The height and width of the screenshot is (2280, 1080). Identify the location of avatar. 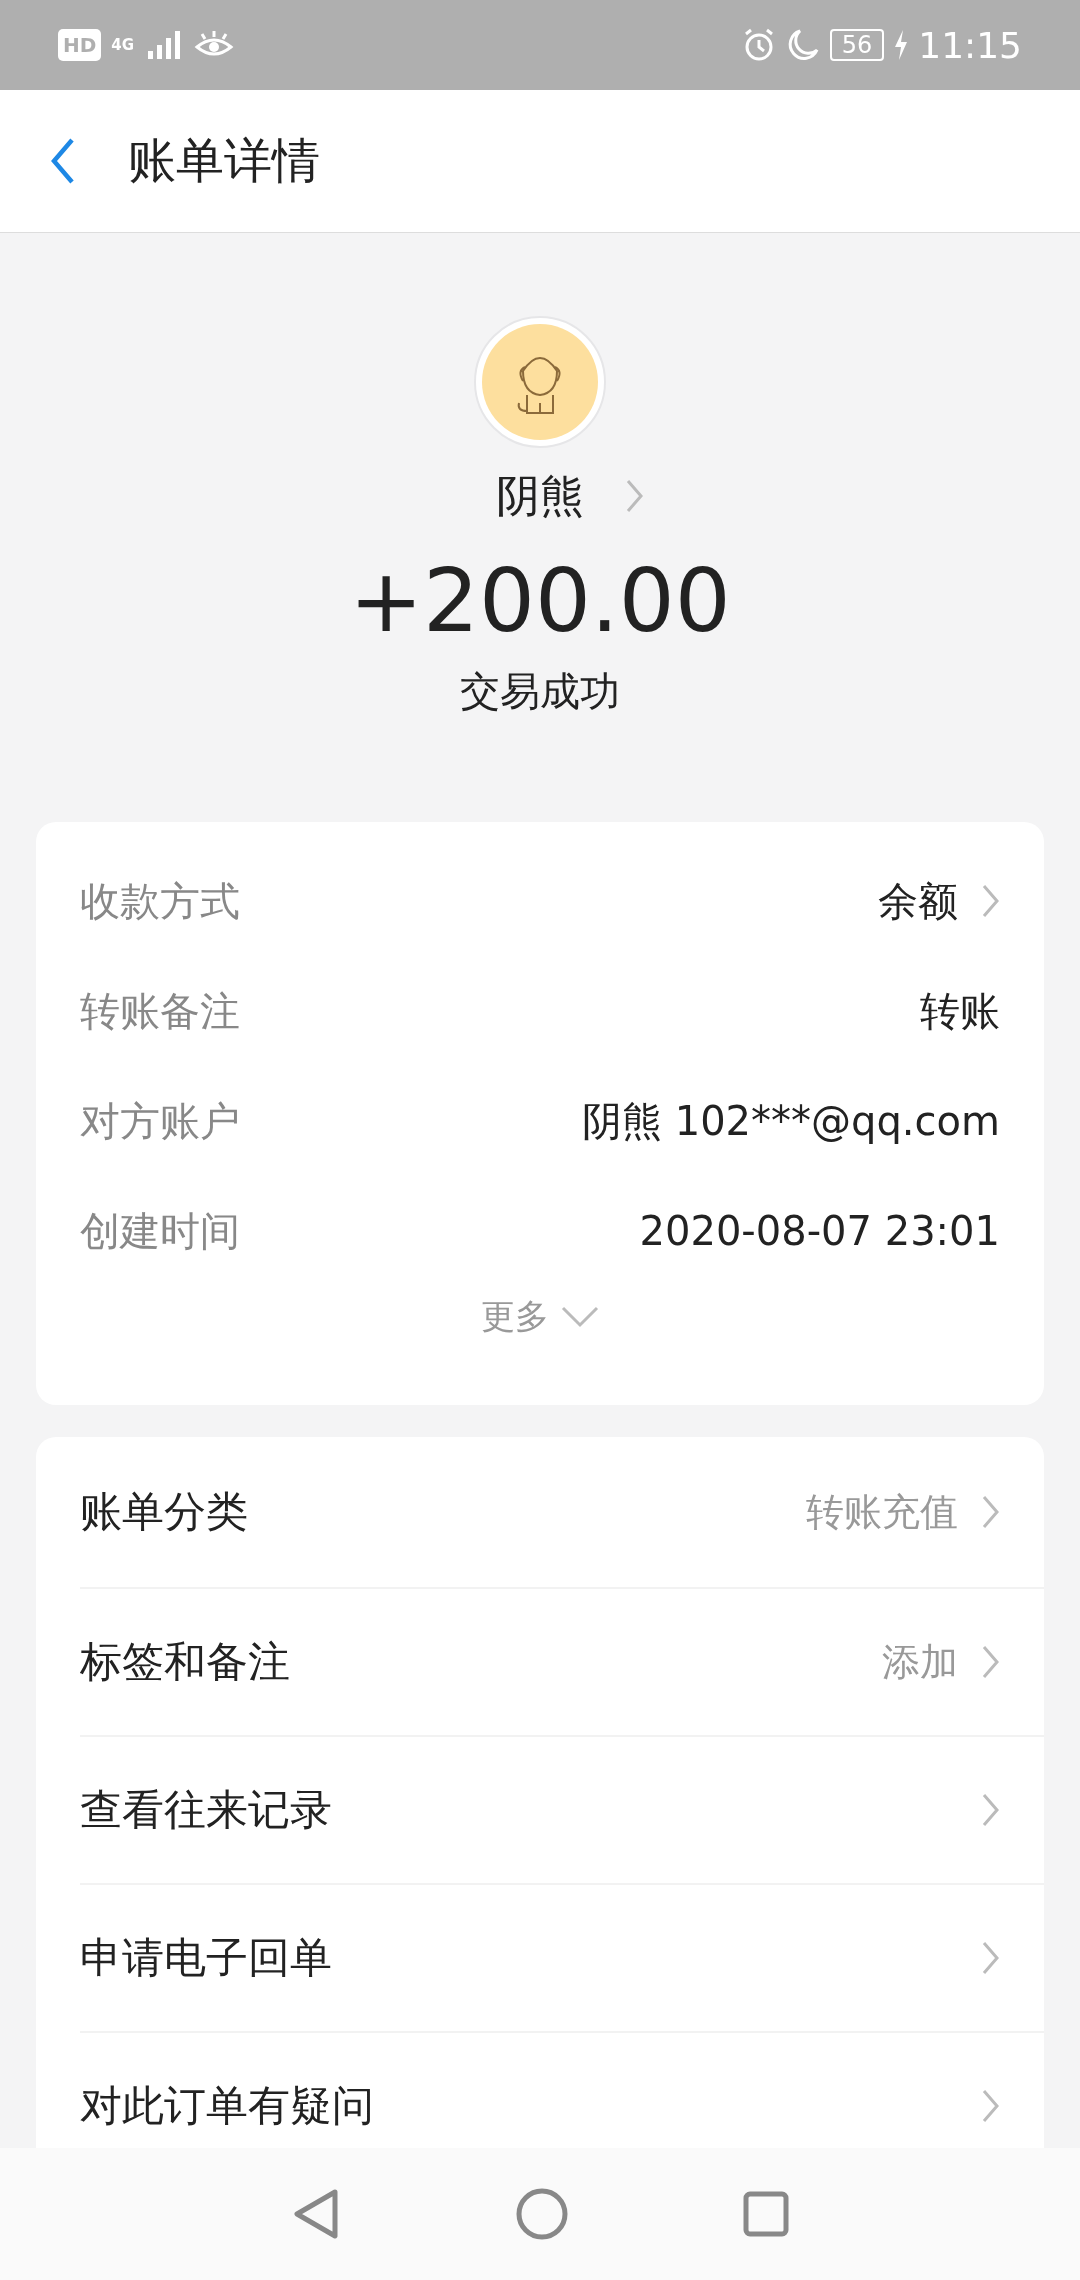
(540, 382).